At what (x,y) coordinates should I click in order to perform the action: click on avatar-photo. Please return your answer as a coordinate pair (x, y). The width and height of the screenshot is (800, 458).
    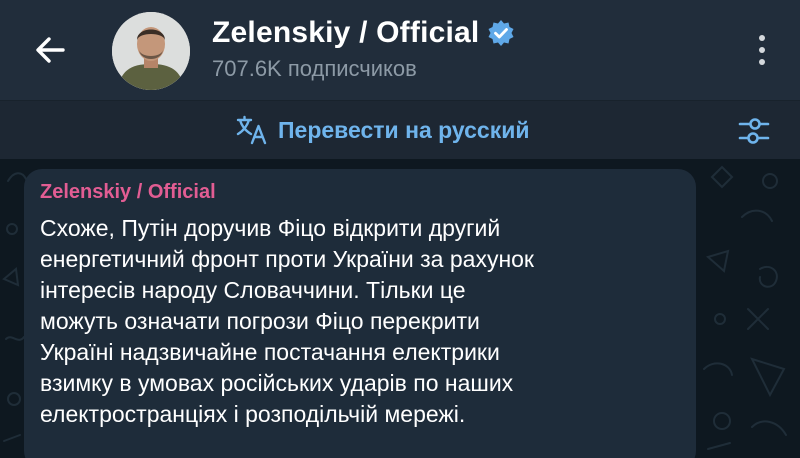
    Looking at the image, I should click on (151, 51).